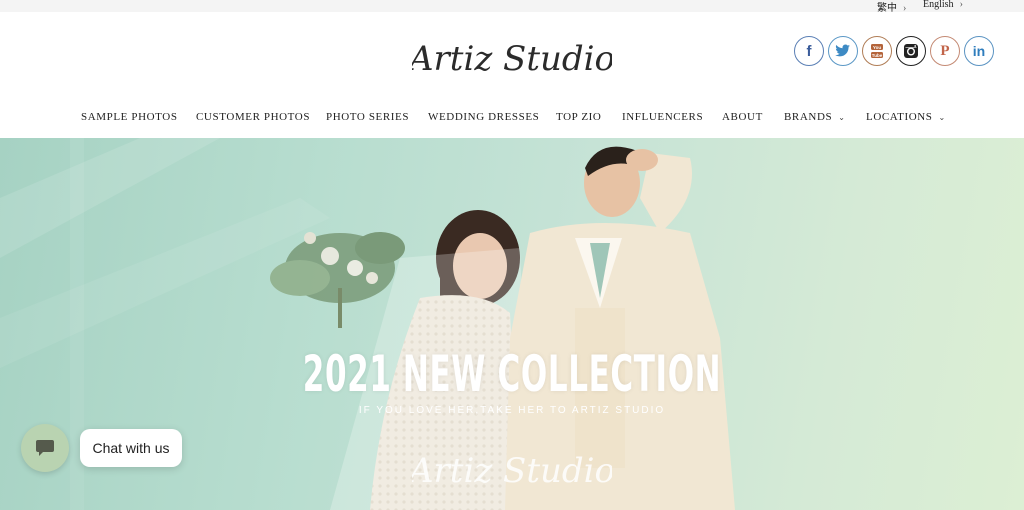 The image size is (1024, 510). What do you see at coordinates (808, 117) in the screenshot?
I see `nav-brands-label: BRANDS` at bounding box center [808, 117].